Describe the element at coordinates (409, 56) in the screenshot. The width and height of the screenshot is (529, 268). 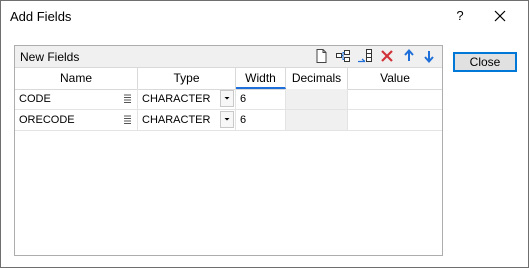
I see `move-up-icon` at that location.